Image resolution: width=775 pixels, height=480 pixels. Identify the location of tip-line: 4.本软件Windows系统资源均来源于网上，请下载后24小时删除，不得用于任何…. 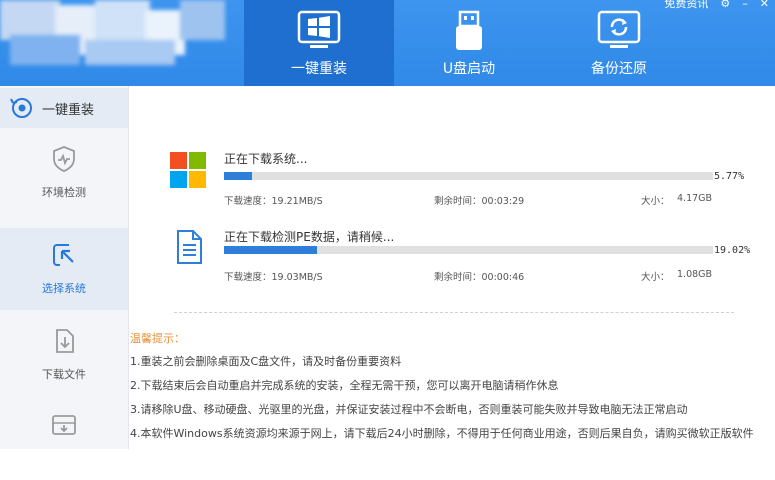
(442, 433).